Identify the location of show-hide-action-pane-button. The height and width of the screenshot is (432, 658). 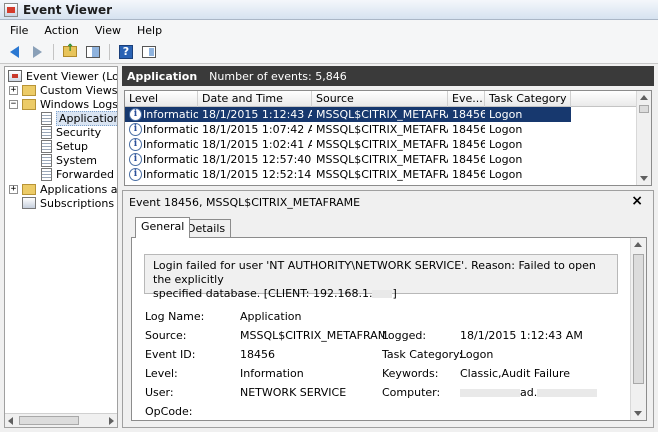
(149, 52).